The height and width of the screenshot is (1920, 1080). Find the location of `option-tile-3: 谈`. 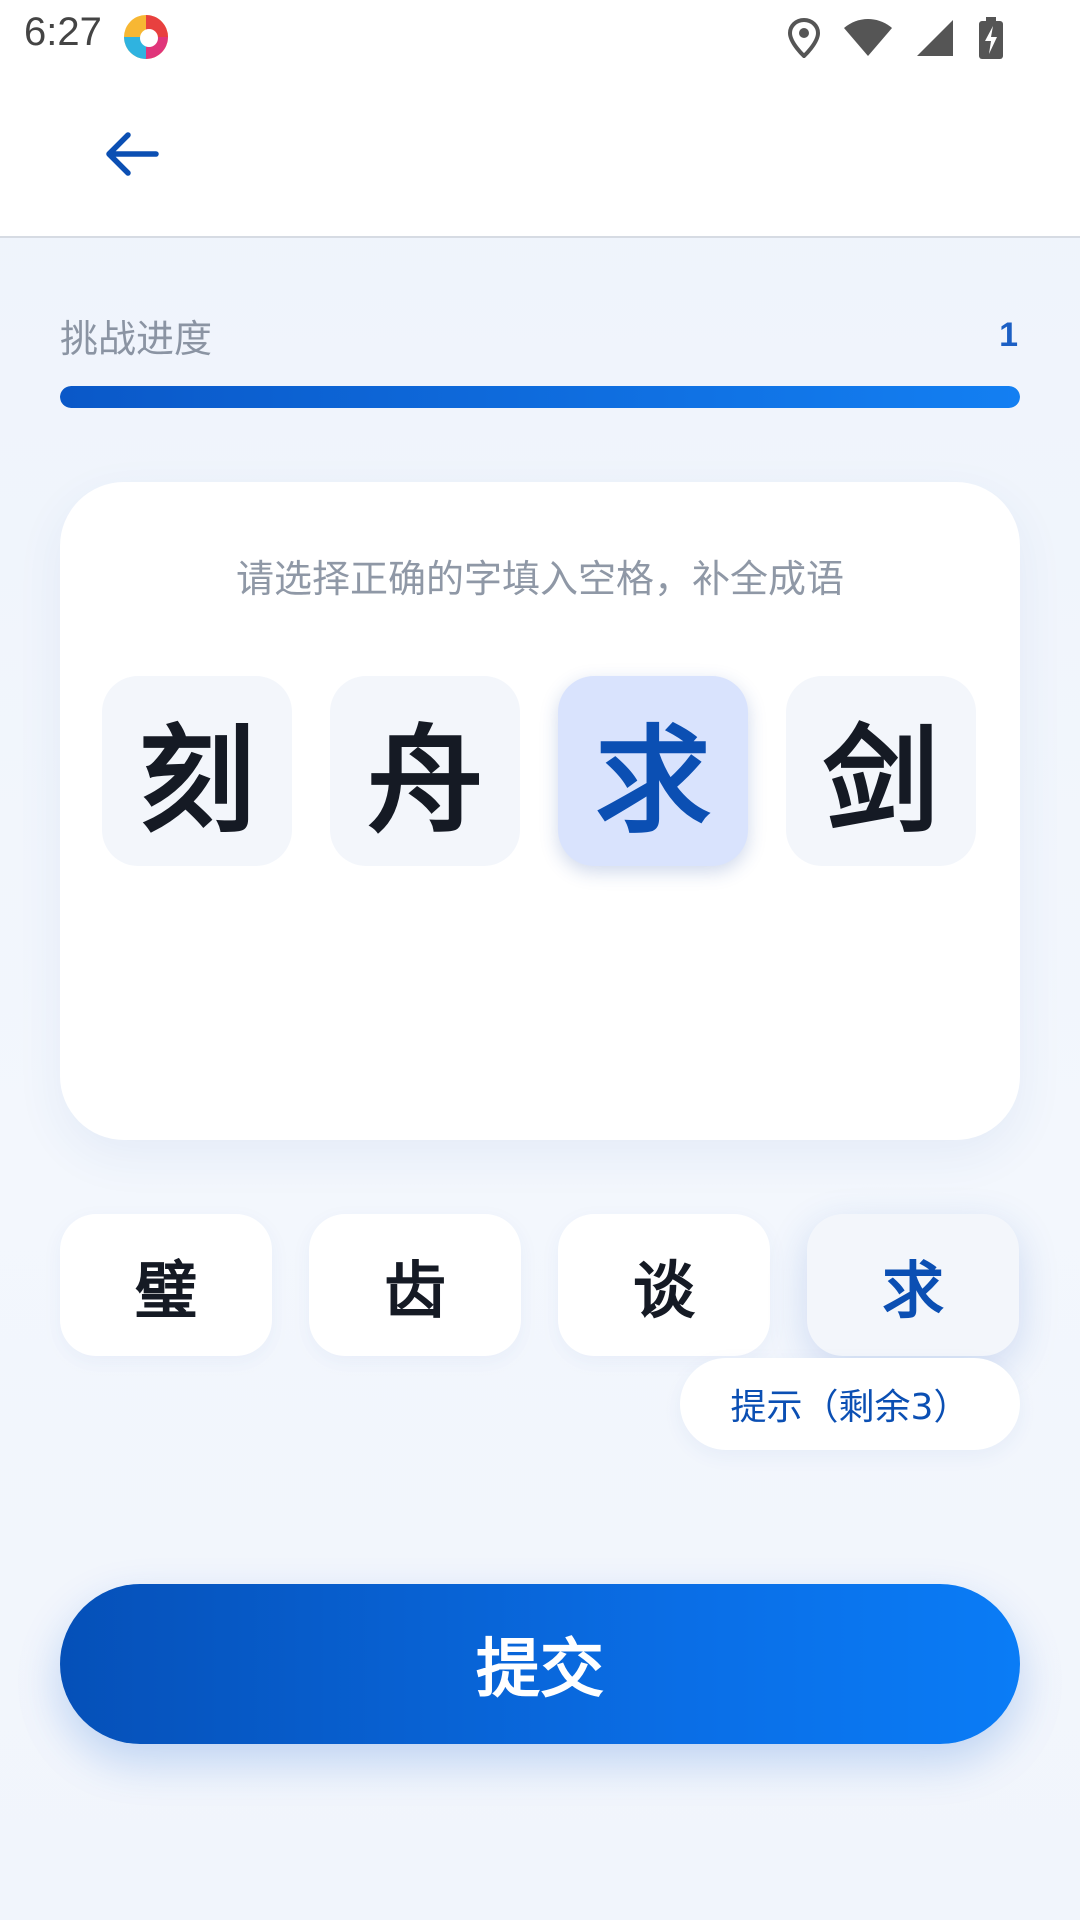

option-tile-3: 谈 is located at coordinates (664, 1285).